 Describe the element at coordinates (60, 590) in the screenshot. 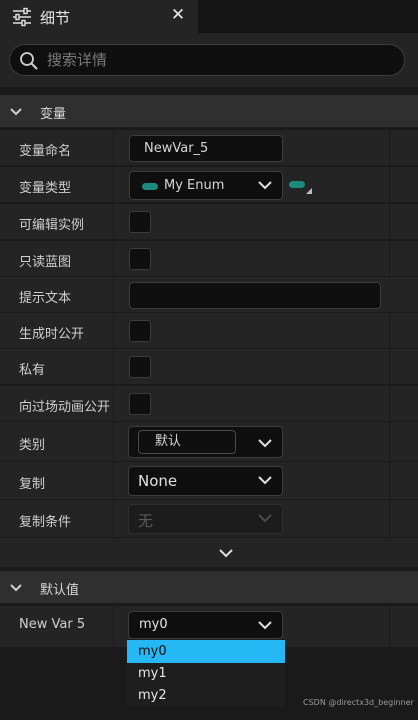

I see `section-title: 默认值` at that location.